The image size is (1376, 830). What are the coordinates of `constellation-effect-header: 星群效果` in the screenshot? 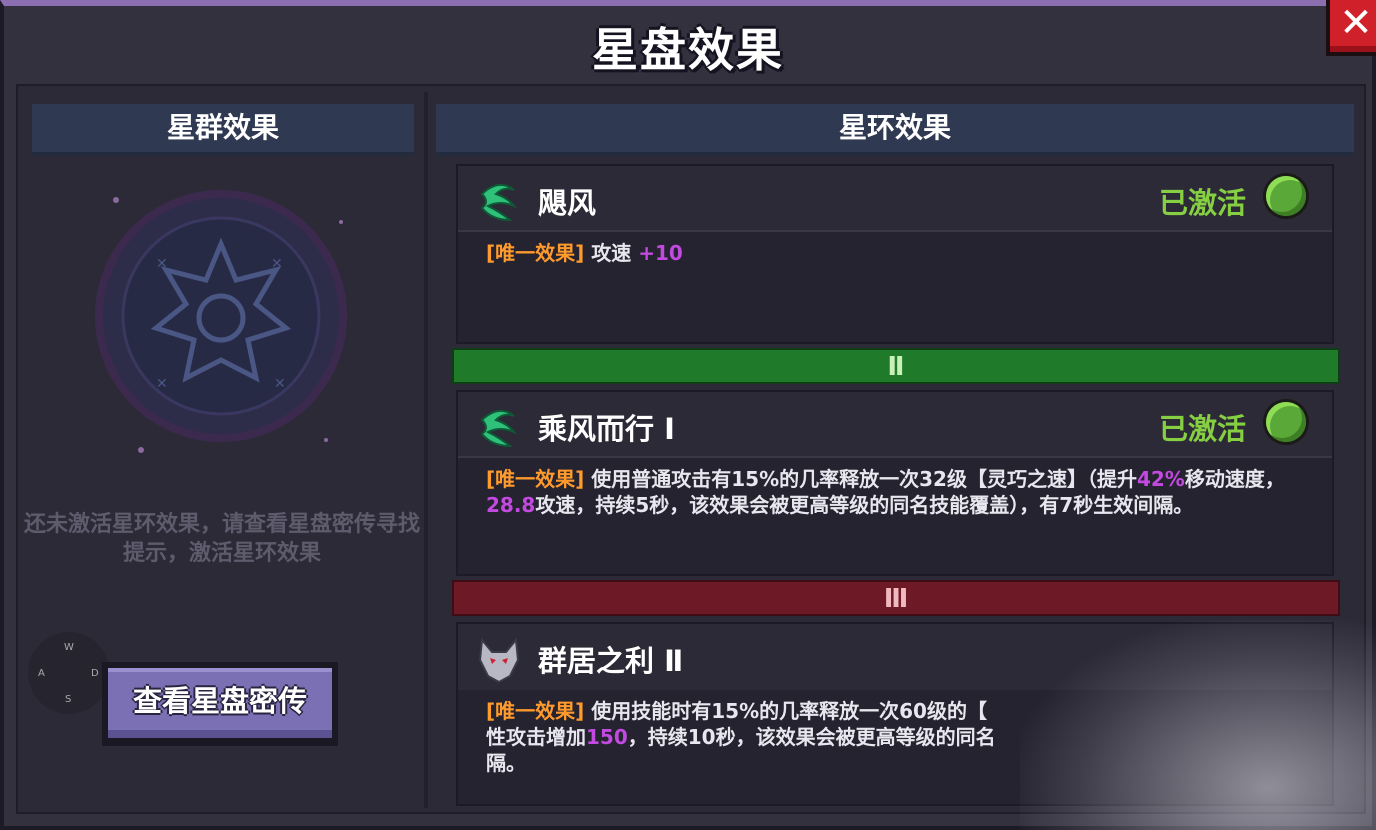 It's located at (223, 130).